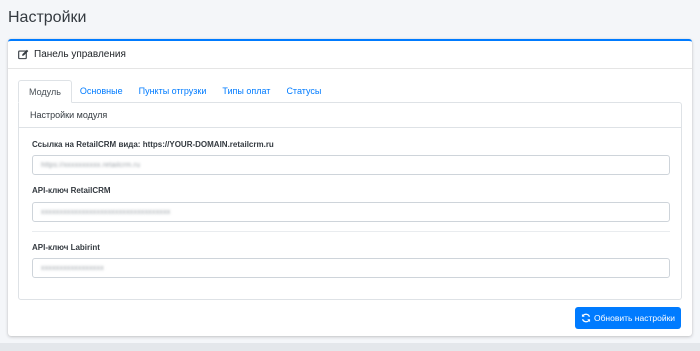  I want to click on retailcrm-api-key-label: API-ключ RetailCRM, so click(71, 190).